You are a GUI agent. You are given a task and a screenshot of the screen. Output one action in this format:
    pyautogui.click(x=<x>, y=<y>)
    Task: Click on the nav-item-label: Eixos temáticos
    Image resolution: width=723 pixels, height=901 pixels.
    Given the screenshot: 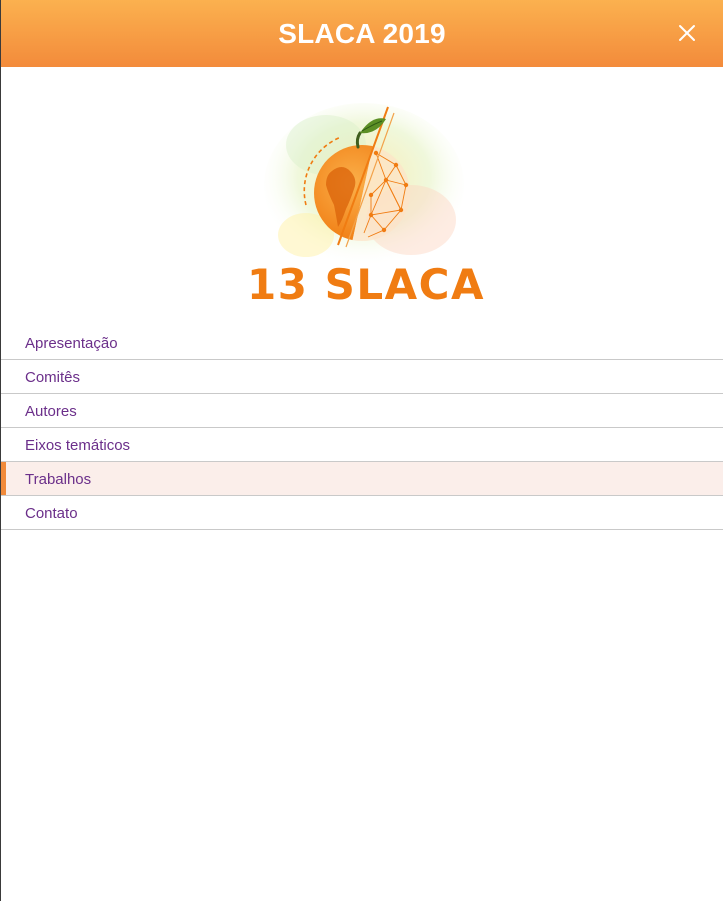 What is the action you would take?
    pyautogui.click(x=78, y=445)
    